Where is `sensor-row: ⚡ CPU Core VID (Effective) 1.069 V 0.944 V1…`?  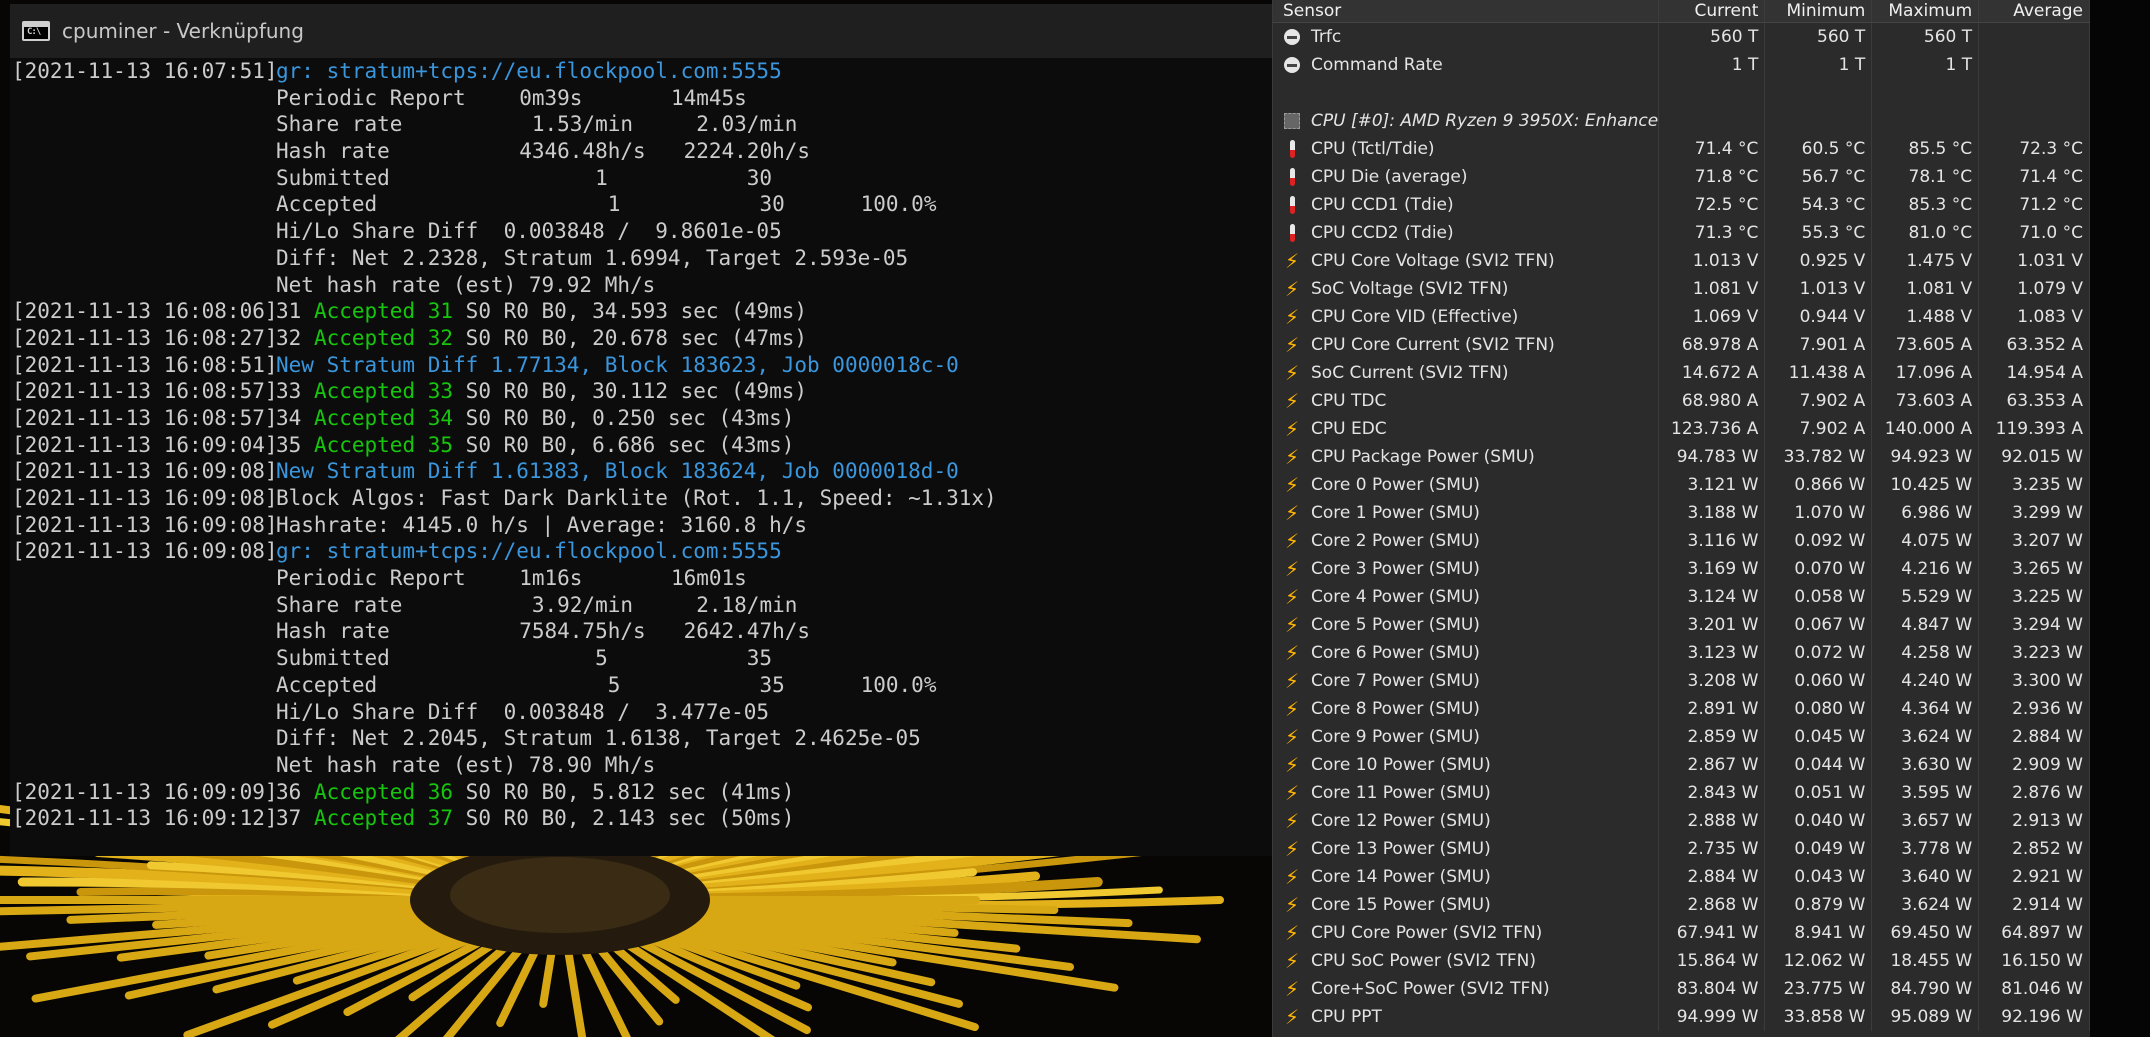
sensor-row: ⚡ CPU Core VID (Effective) 1.069 V 0.944 V1… is located at coordinates (1681, 317).